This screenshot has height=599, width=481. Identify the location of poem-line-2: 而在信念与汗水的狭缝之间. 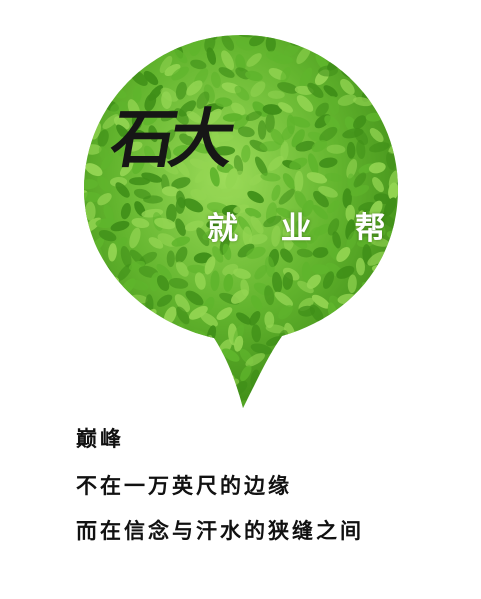
(220, 530).